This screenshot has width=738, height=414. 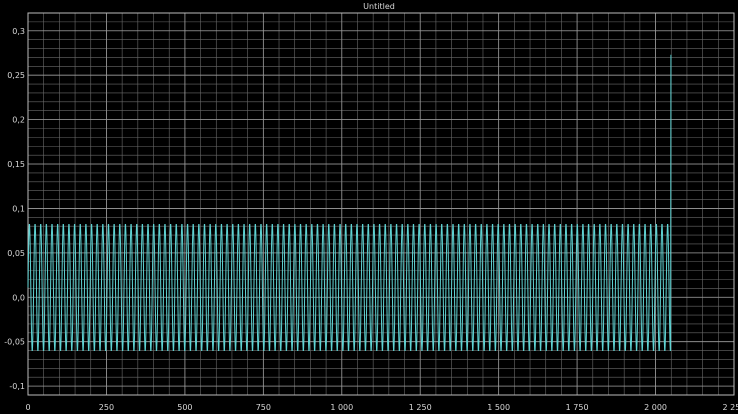 What do you see at coordinates (730, 407) in the screenshot?
I see `x-tick-label: 2 250` at bounding box center [730, 407].